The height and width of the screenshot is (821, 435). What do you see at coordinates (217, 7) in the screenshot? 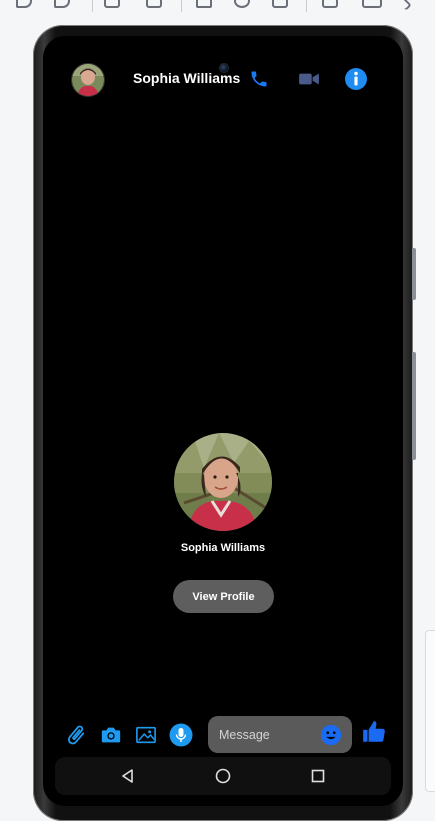
I see `emulator-toolbar` at bounding box center [217, 7].